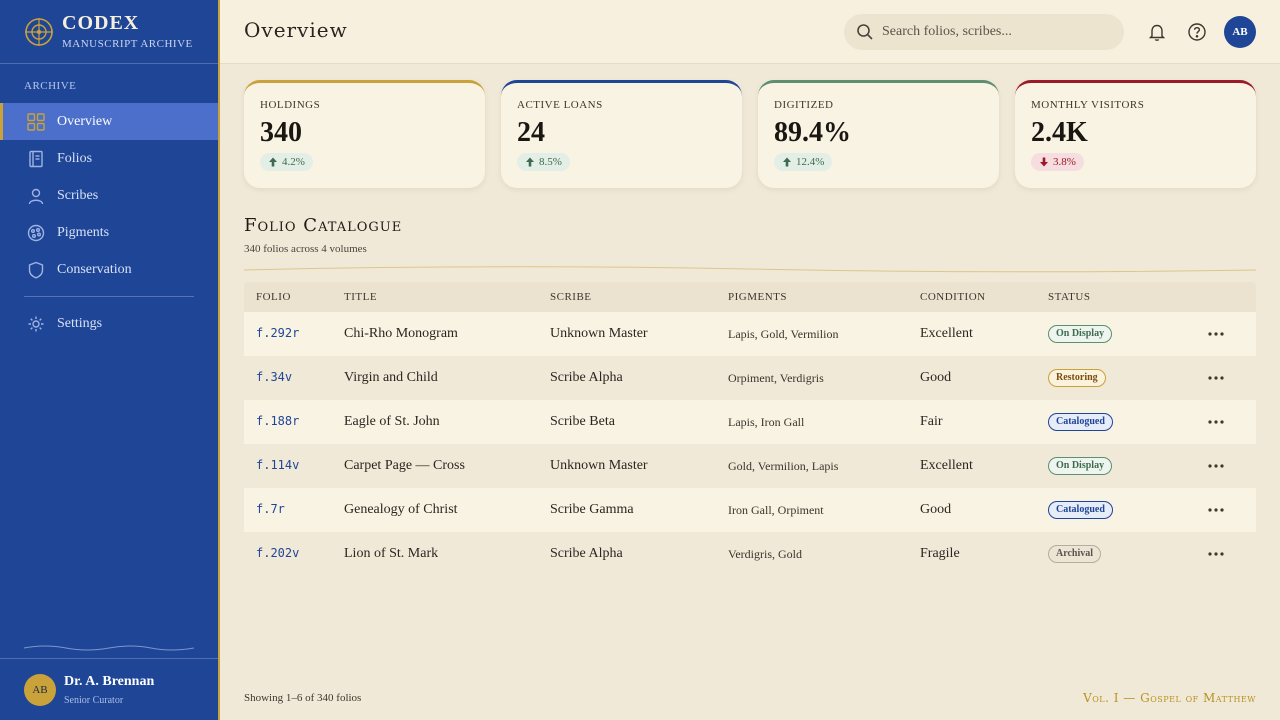  I want to click on folio-pigments: Orpiment, Verdigris, so click(776, 377).